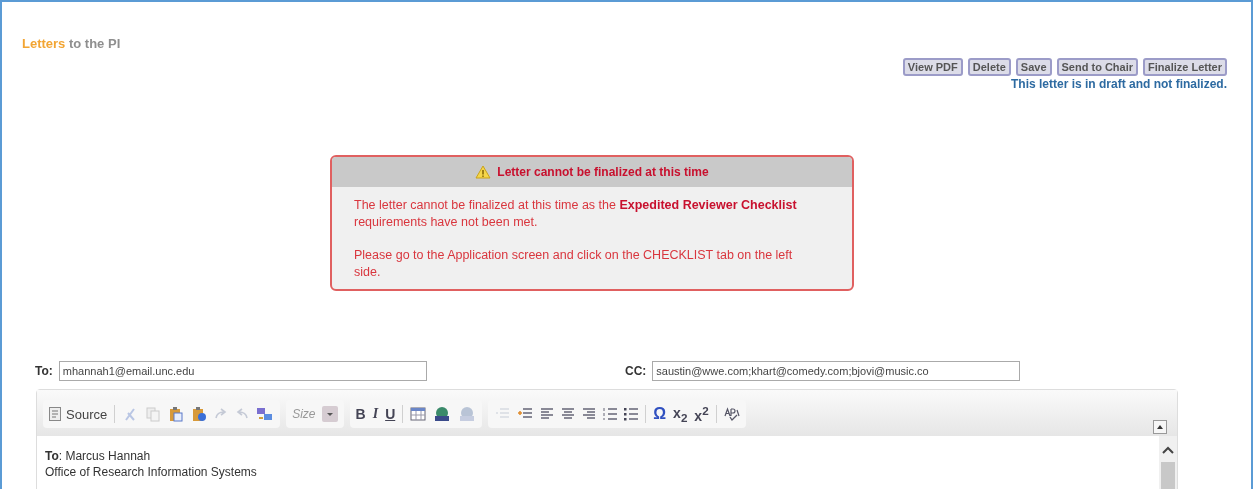 Image resolution: width=1253 pixels, height=489 pixels. What do you see at coordinates (603, 172) in the screenshot?
I see `alert-title: Letter cannot be finalized at this time` at bounding box center [603, 172].